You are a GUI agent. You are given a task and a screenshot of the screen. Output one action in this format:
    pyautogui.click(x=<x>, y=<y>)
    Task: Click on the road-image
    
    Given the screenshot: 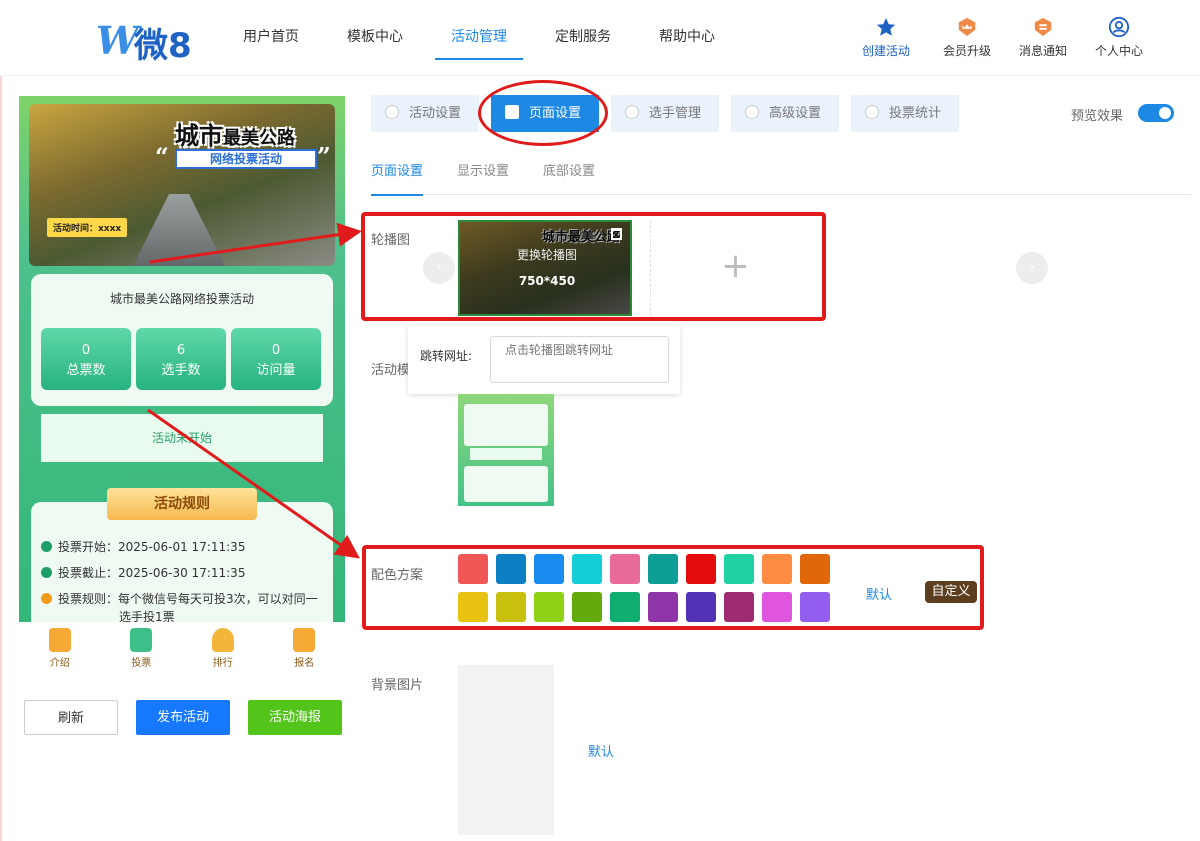 What is the action you would take?
    pyautogui.click(x=179, y=230)
    